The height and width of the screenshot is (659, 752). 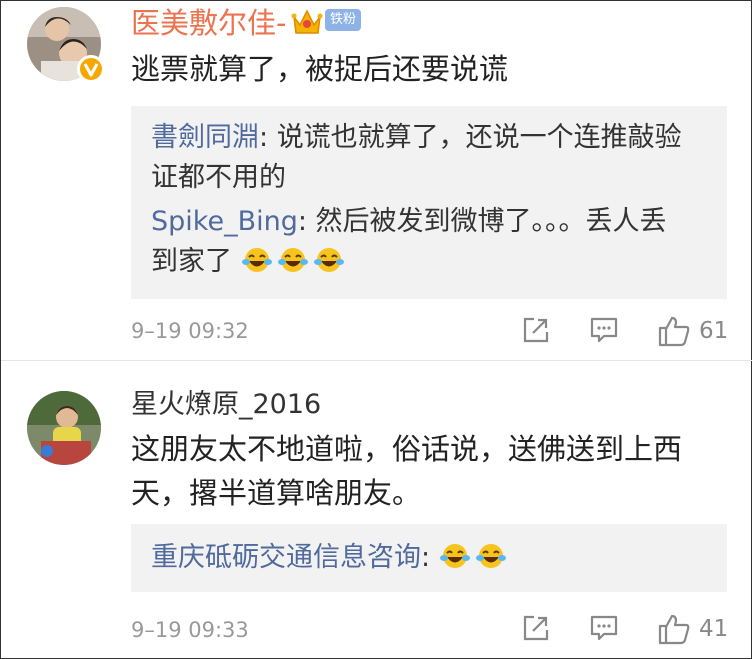 What do you see at coordinates (190, 331) in the screenshot?
I see `timestamp: 9–19 09:32` at bounding box center [190, 331].